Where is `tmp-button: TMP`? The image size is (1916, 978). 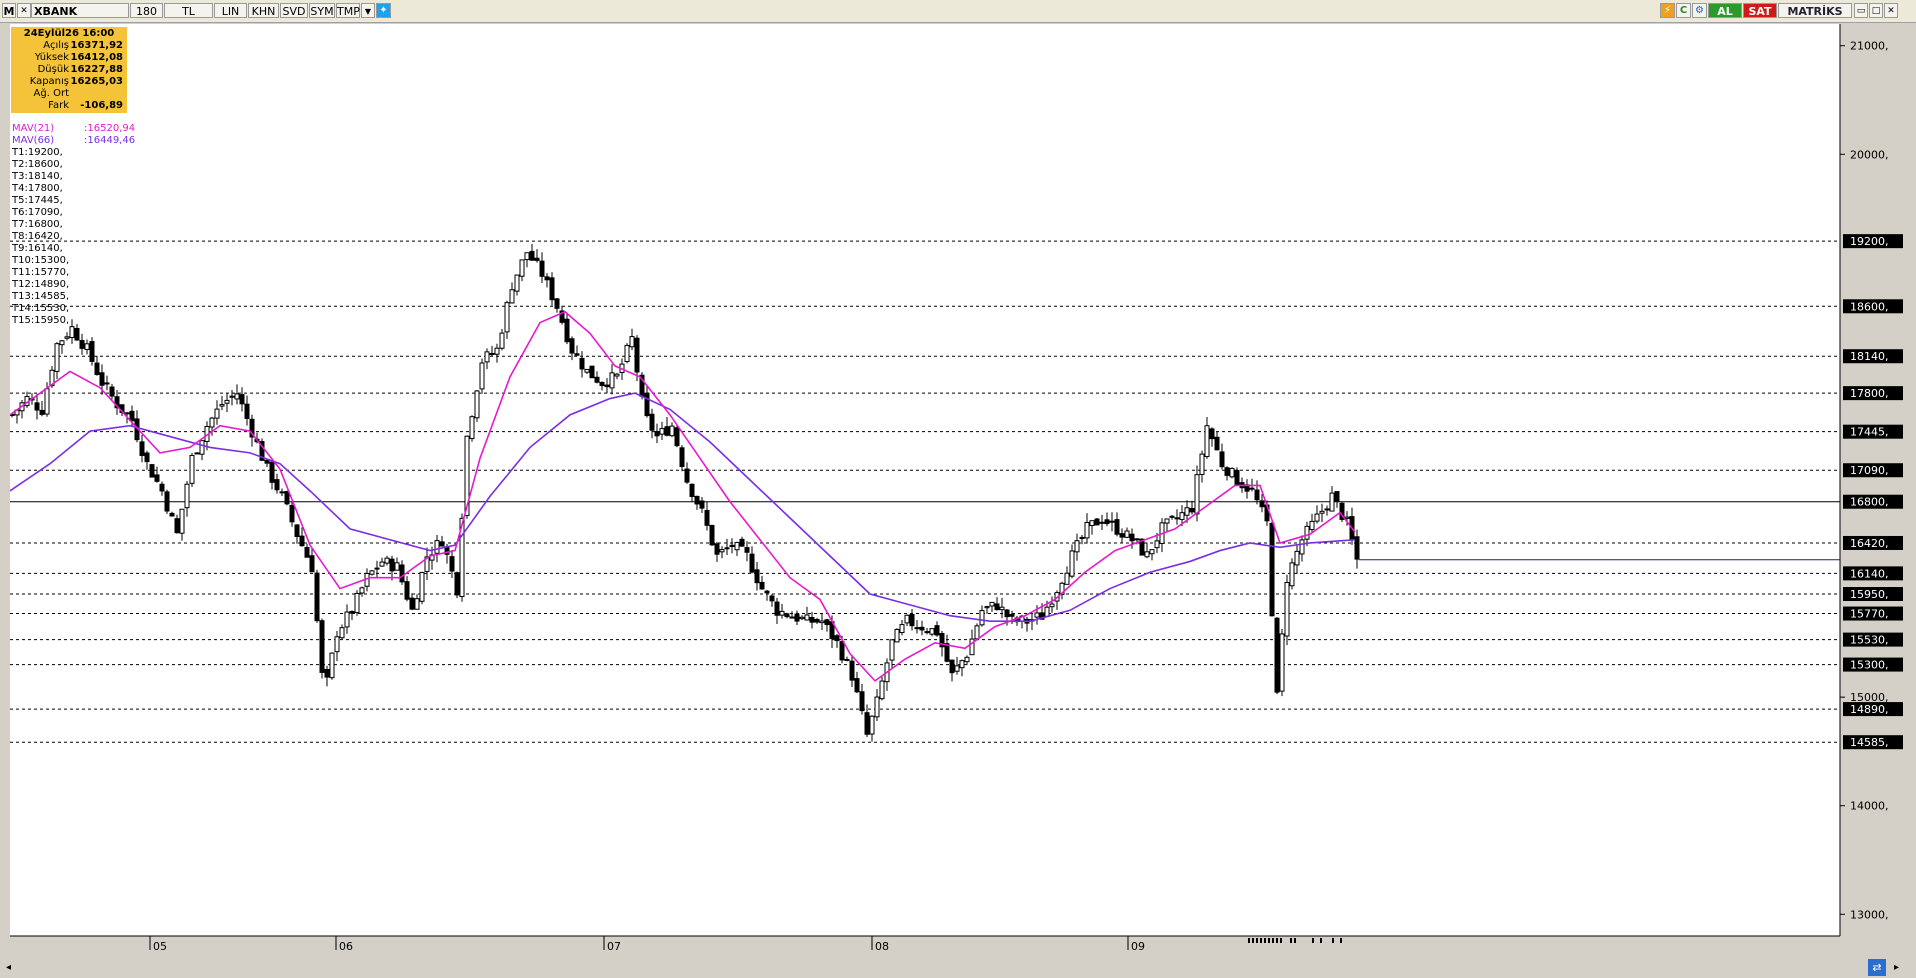
tmp-button: TMP is located at coordinates (348, 10).